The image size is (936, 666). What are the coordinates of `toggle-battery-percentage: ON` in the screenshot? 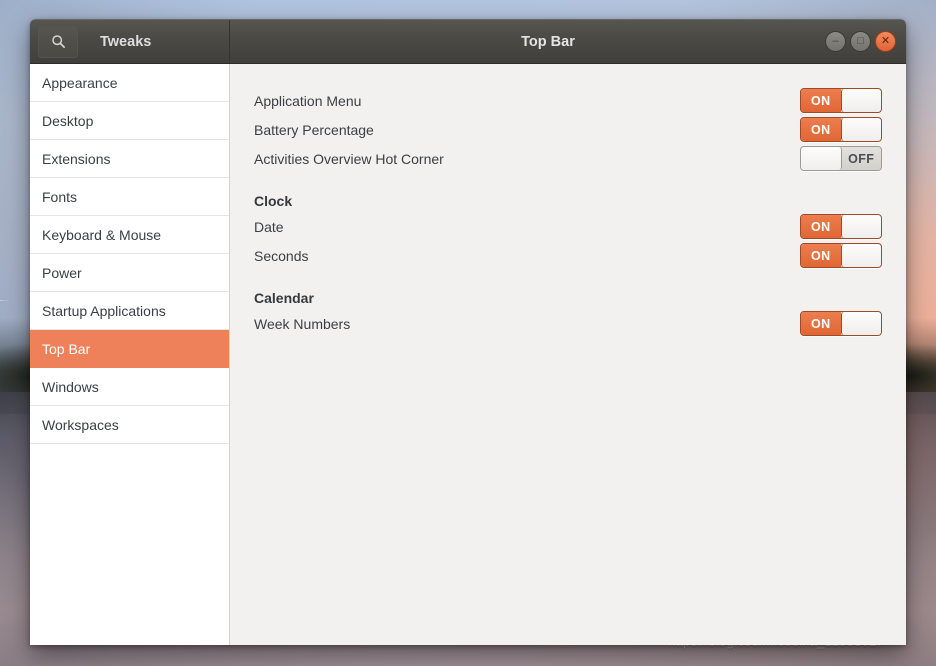 It's located at (841, 129).